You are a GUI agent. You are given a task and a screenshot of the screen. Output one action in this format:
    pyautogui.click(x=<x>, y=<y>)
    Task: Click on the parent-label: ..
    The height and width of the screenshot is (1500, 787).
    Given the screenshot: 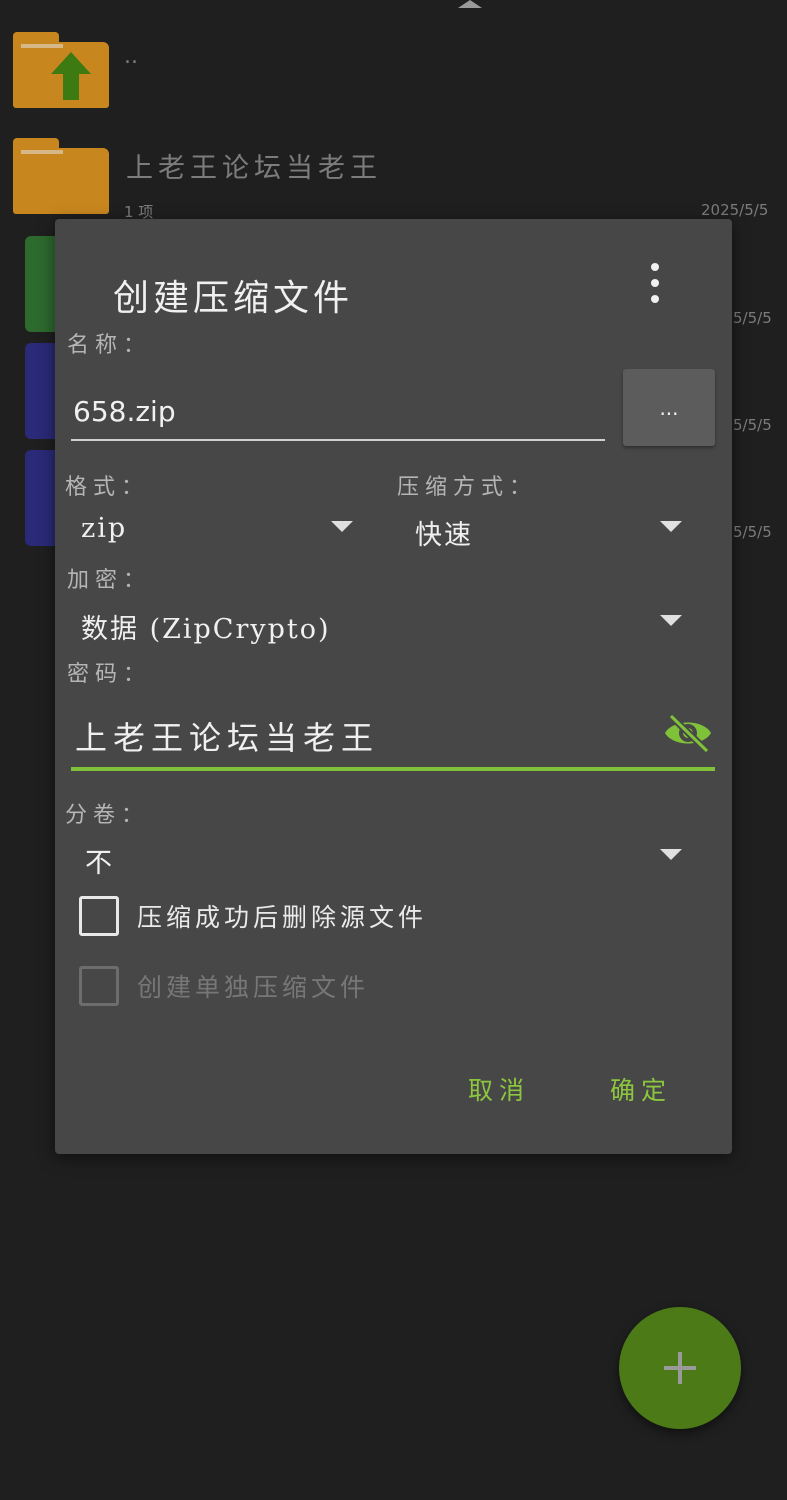 What is the action you would take?
    pyautogui.click(x=131, y=56)
    